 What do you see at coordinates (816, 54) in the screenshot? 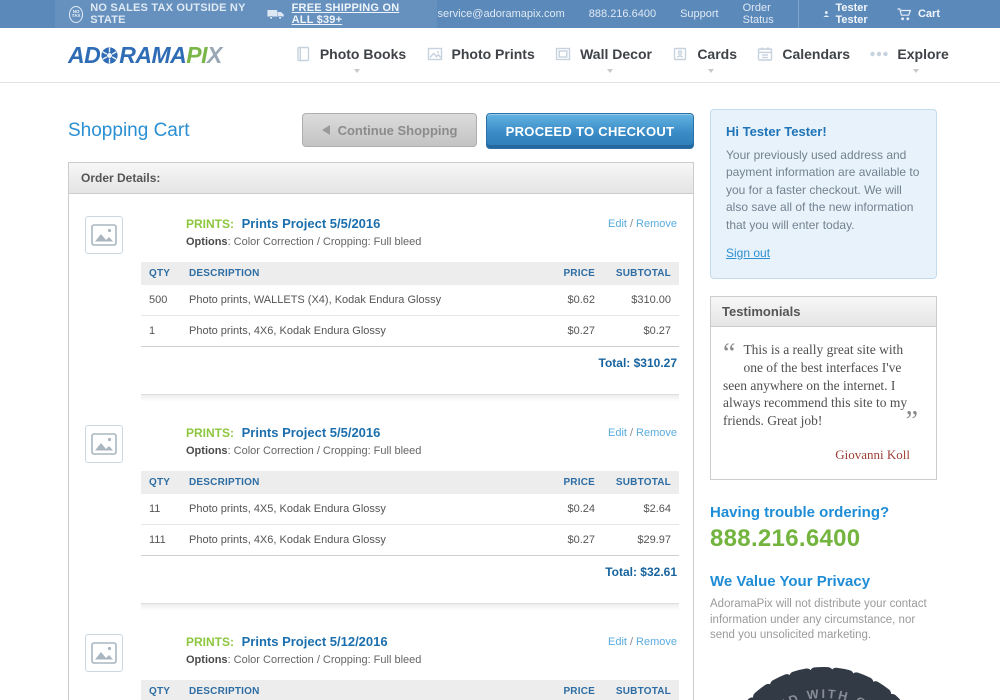
I see `nav-label: Calendars` at bounding box center [816, 54].